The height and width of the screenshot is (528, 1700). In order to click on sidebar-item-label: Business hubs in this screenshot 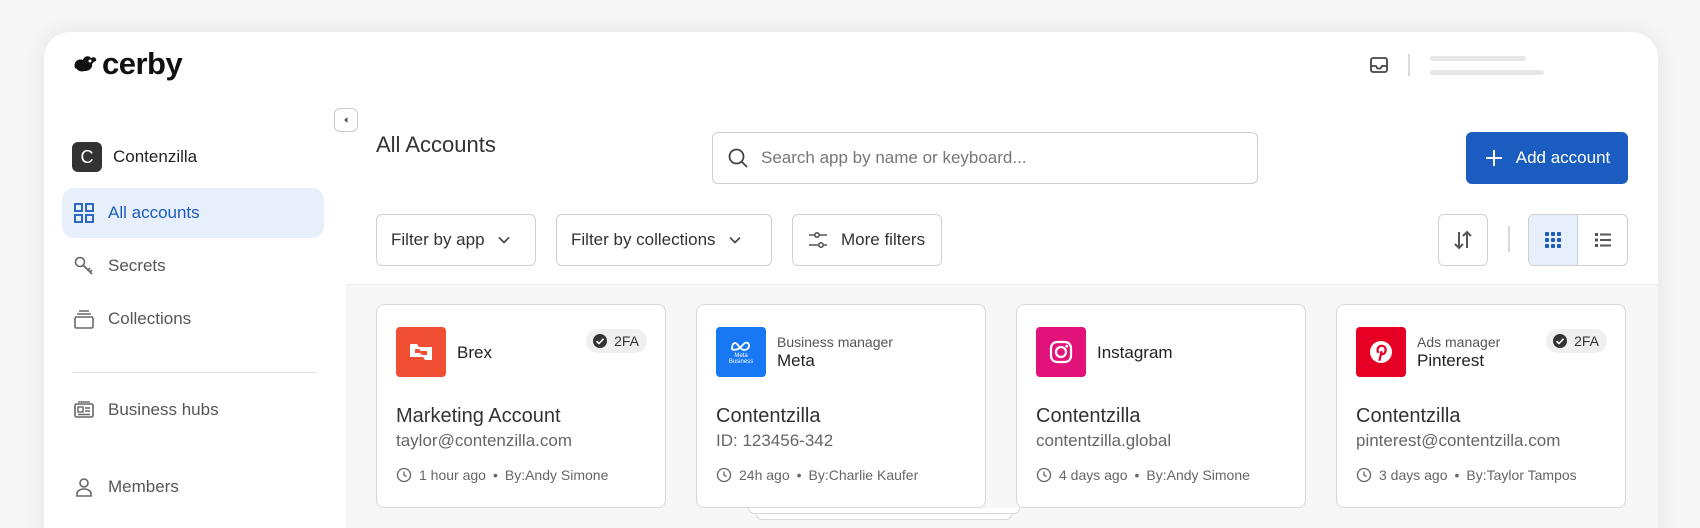, I will do `click(163, 409)`.